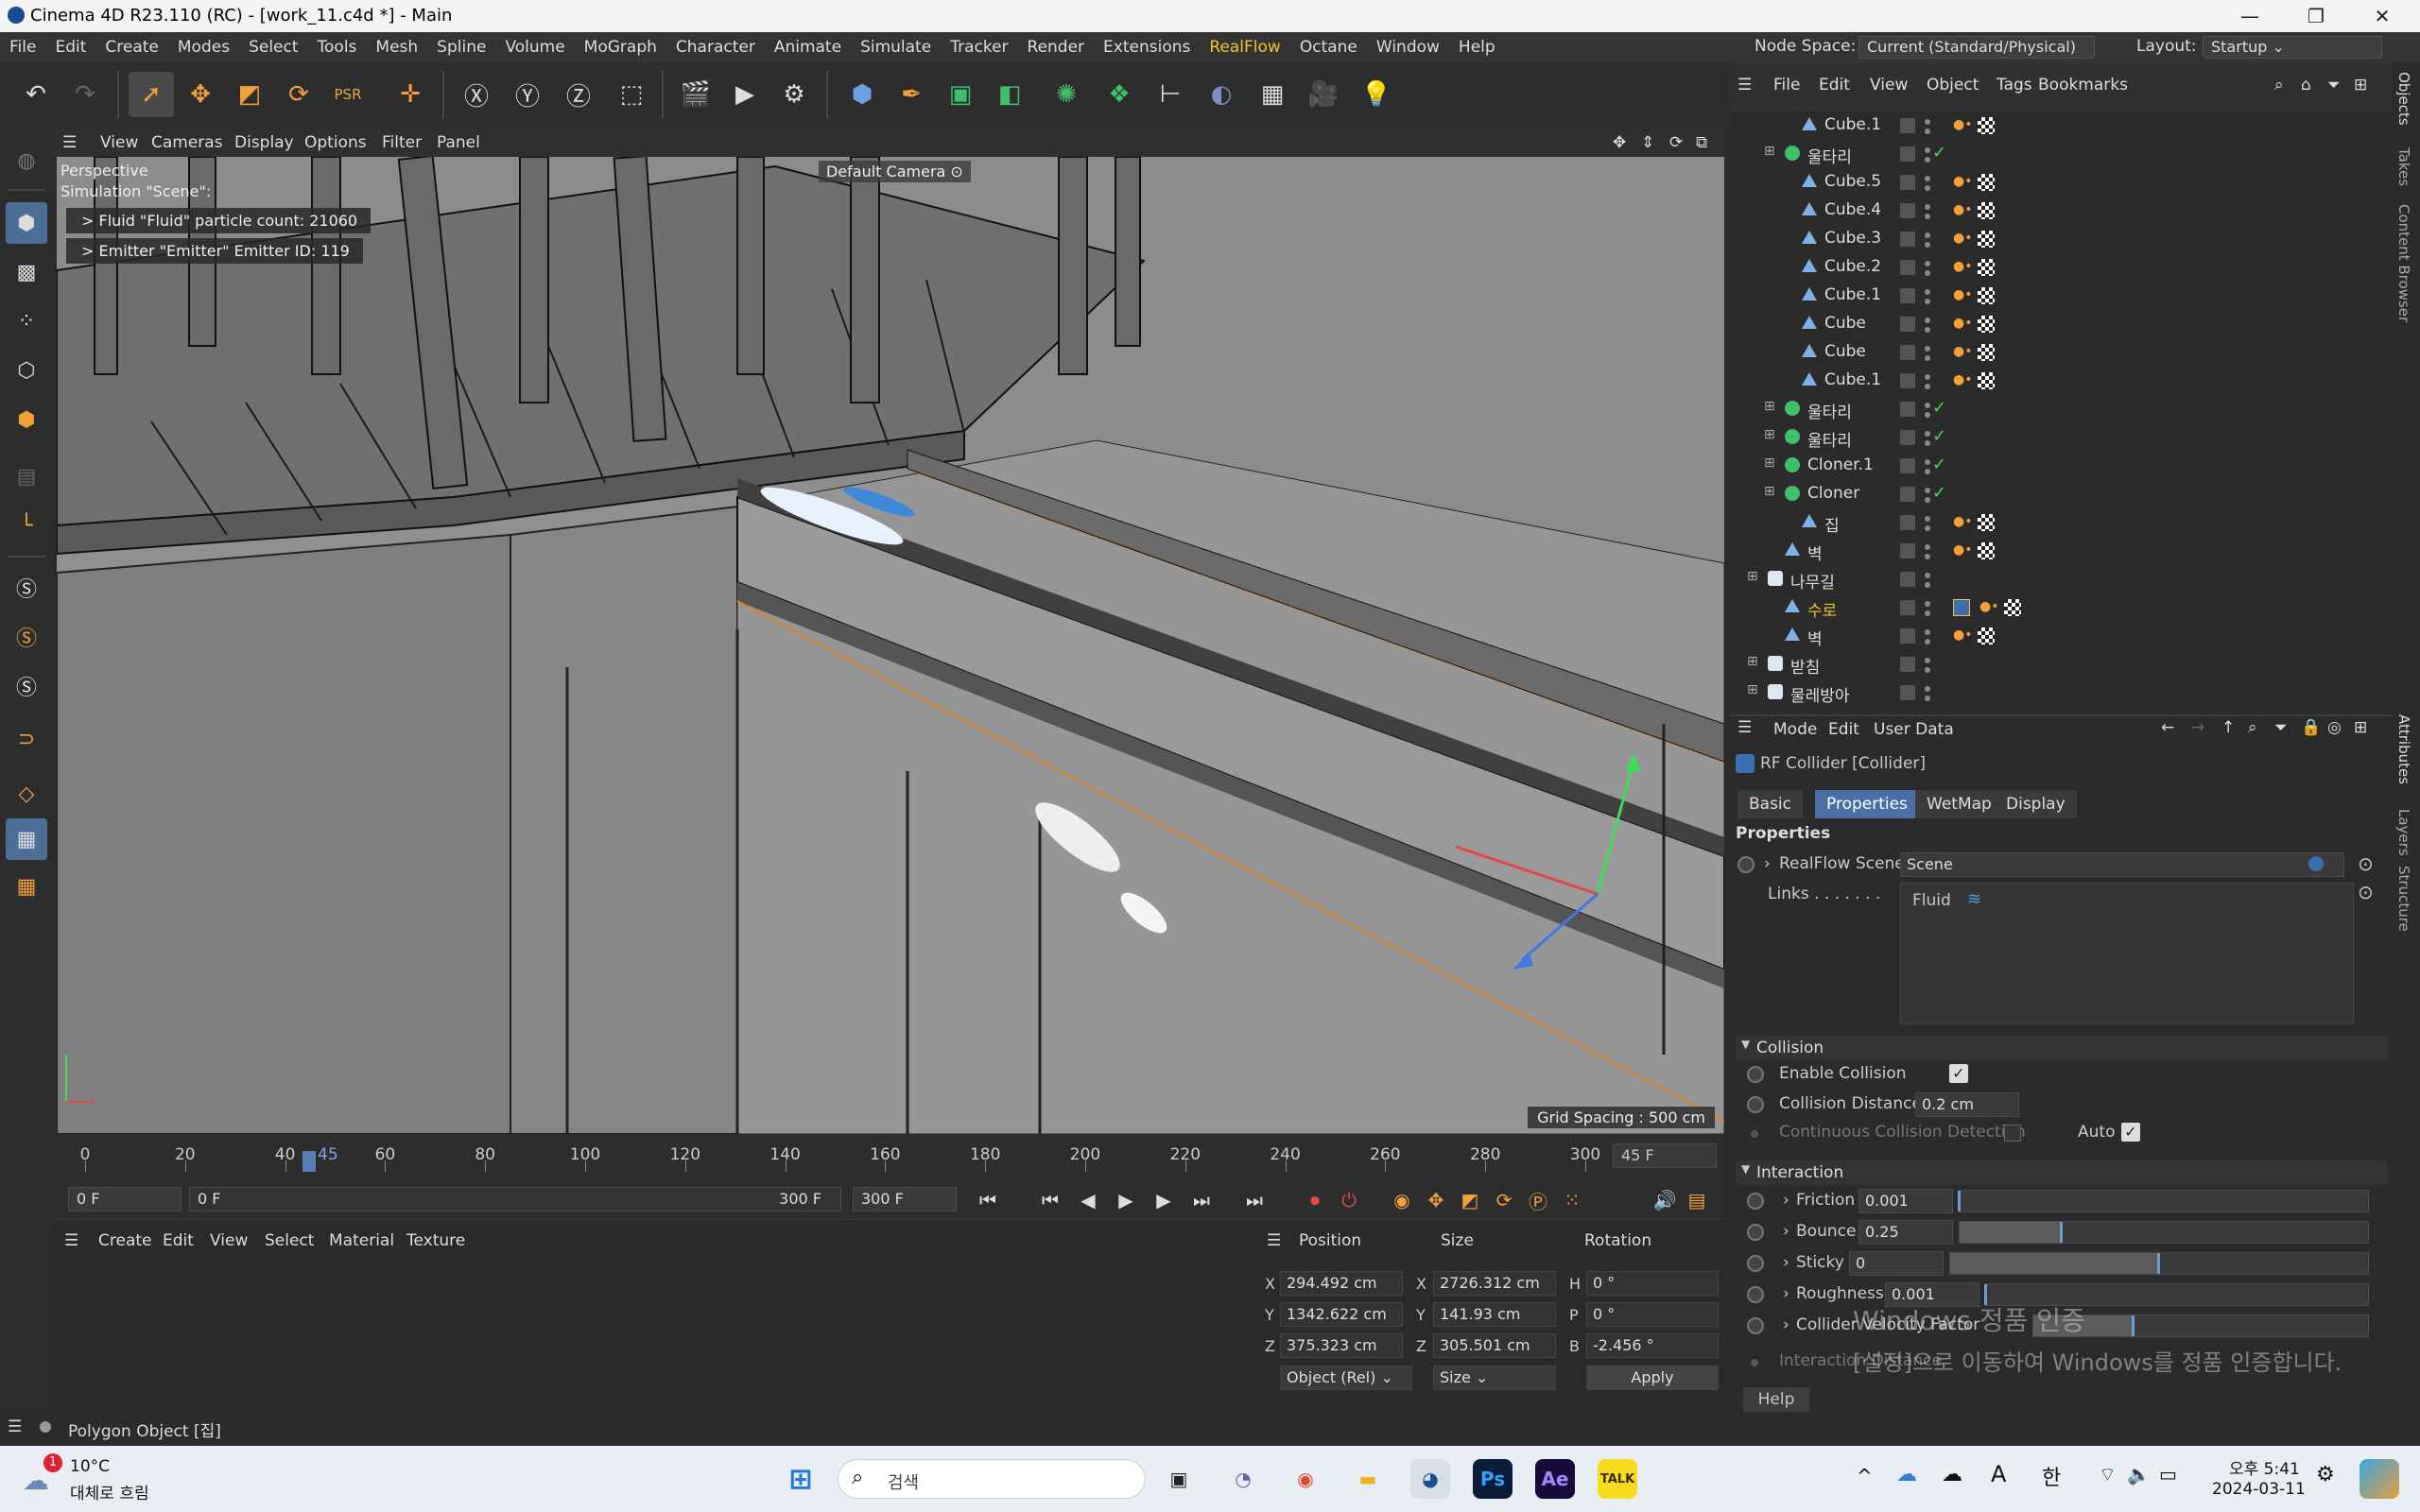 This screenshot has width=2420, height=1512. I want to click on photoshop-icon: Ps, so click(1492, 1479).